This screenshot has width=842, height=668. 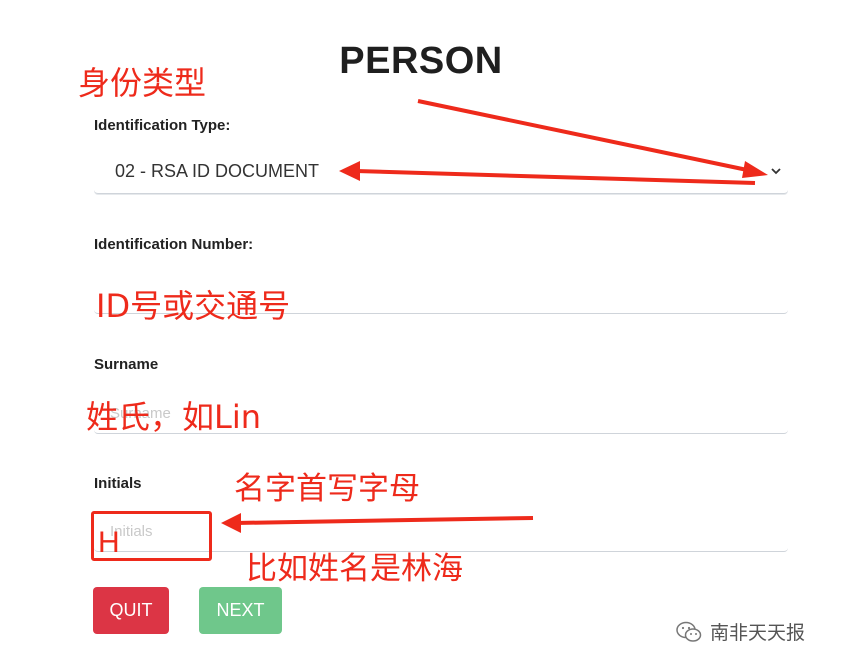 I want to click on wechat-icon, so click(x=689, y=631).